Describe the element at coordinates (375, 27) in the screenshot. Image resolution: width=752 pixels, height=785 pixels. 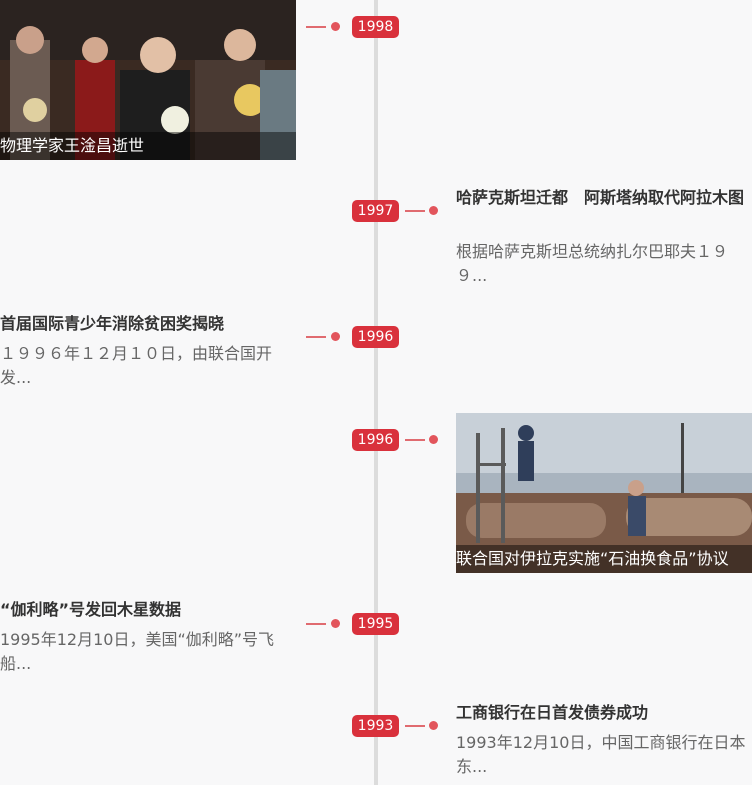
I see `year-badge: 1998` at that location.